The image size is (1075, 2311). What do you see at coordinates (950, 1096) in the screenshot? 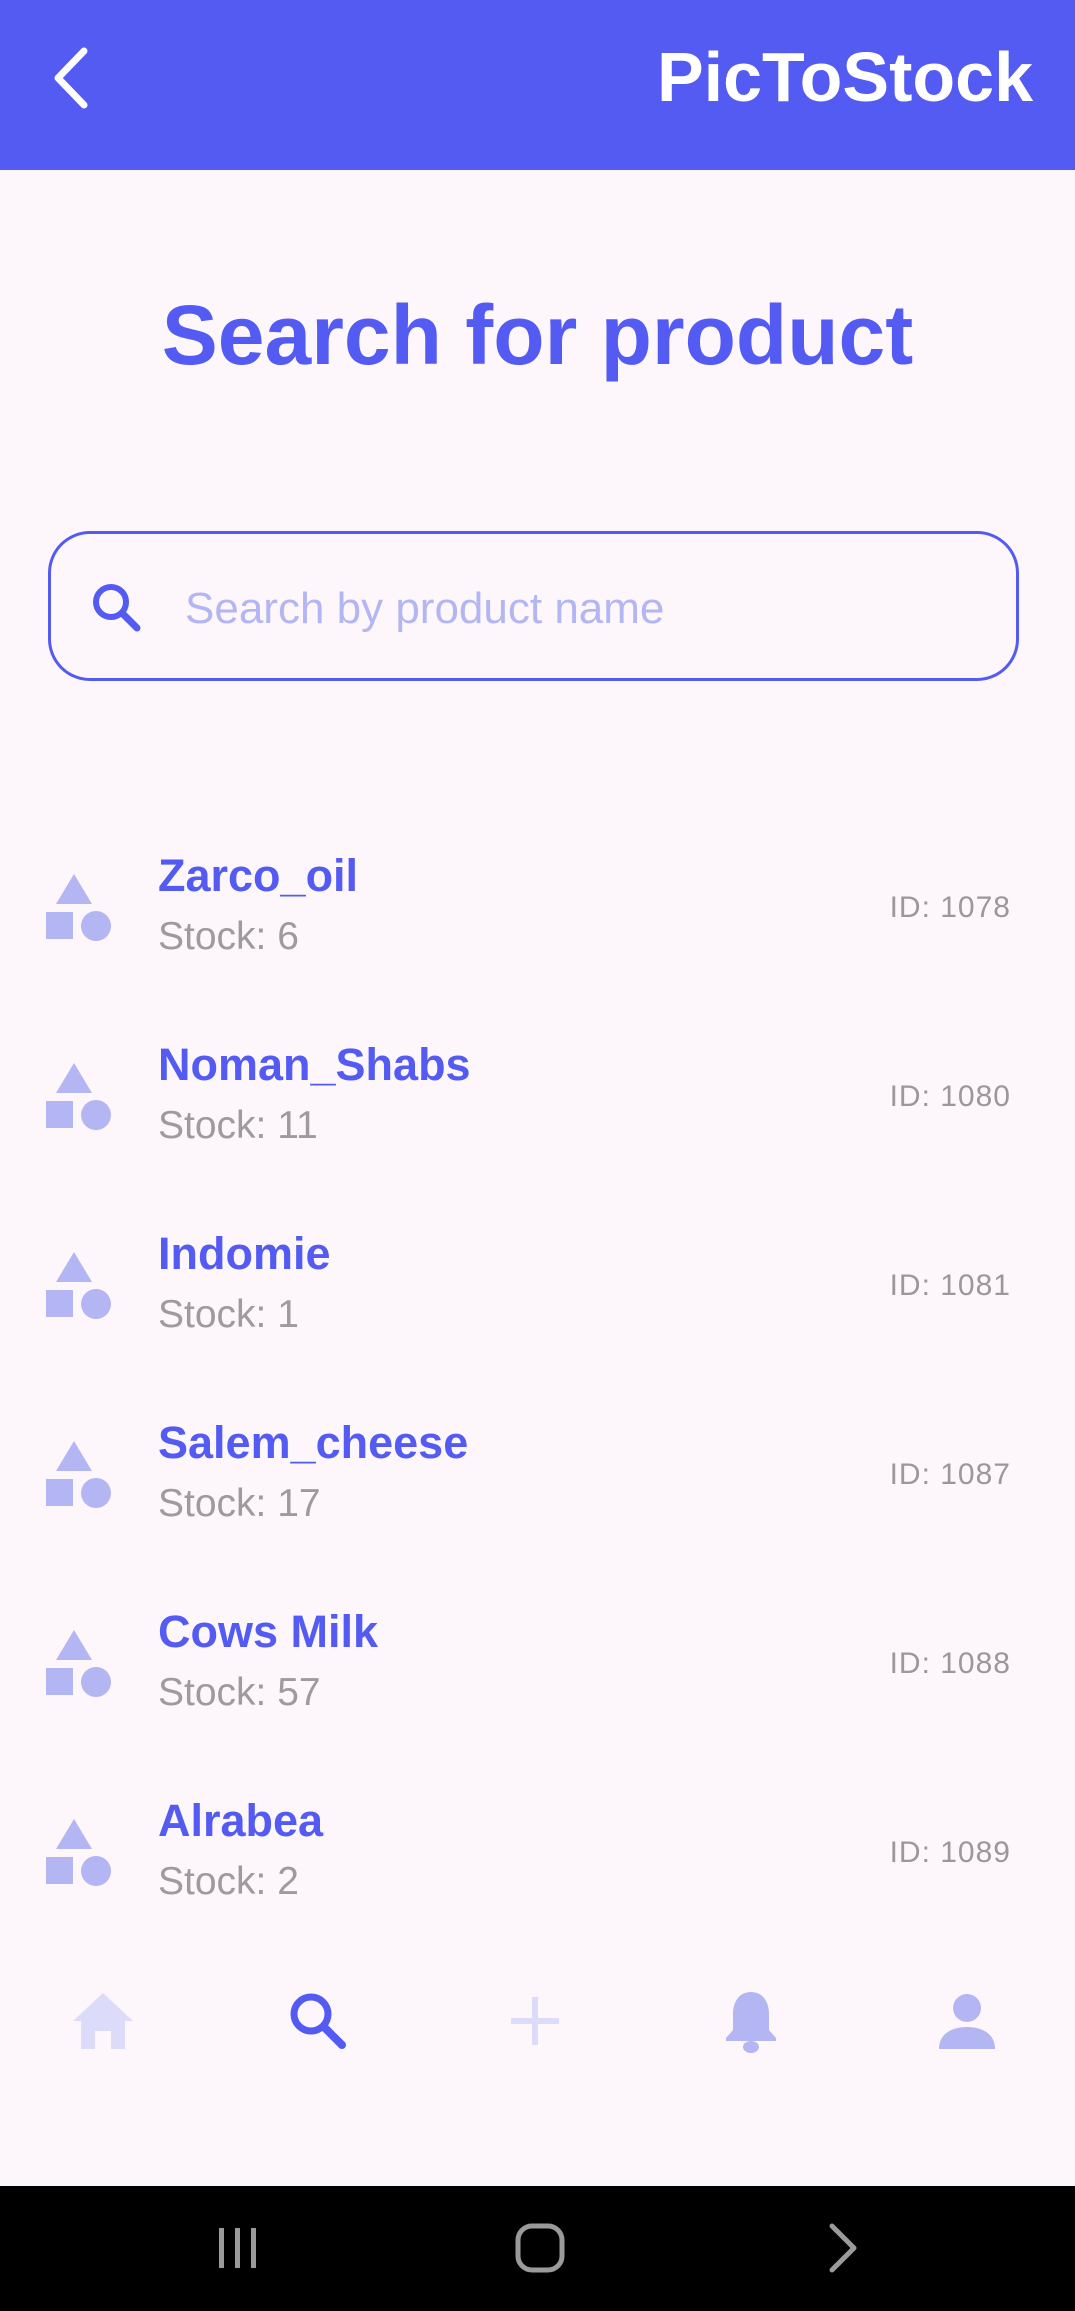
I see `product-id: ID: 1080` at bounding box center [950, 1096].